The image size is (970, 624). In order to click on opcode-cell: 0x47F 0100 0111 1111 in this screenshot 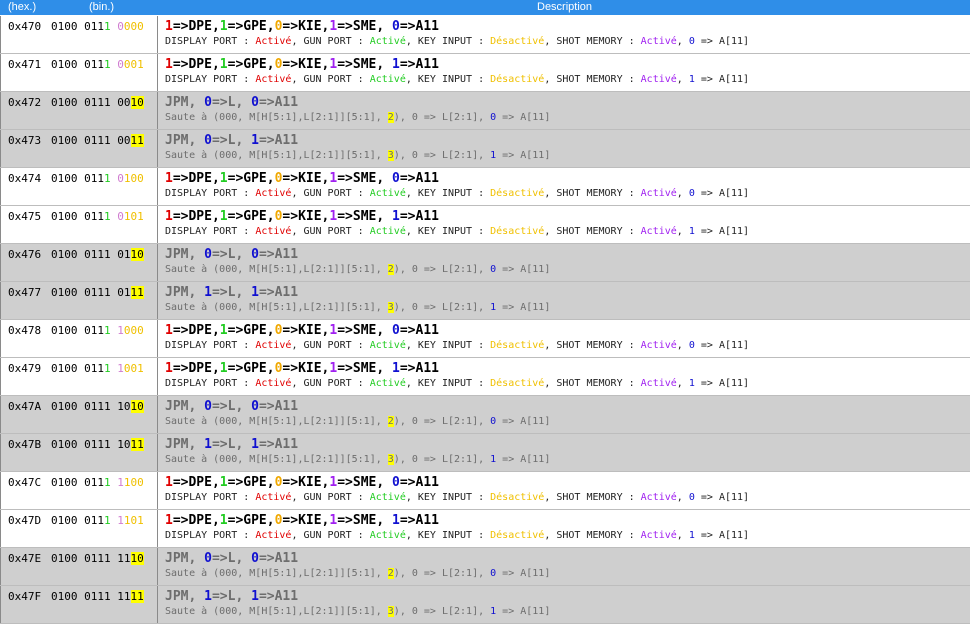, I will do `click(79, 604)`.